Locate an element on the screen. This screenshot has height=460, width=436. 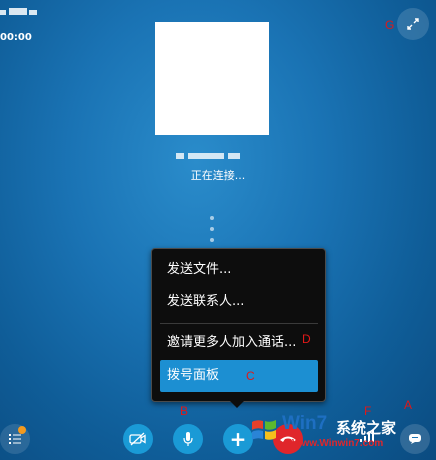
video-toggle-button is located at coordinates (138, 439).